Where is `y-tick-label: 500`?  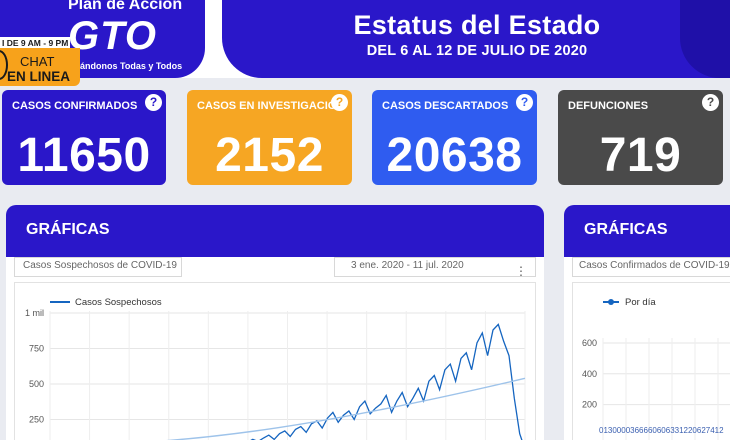 y-tick-label: 500 is located at coordinates (36, 384).